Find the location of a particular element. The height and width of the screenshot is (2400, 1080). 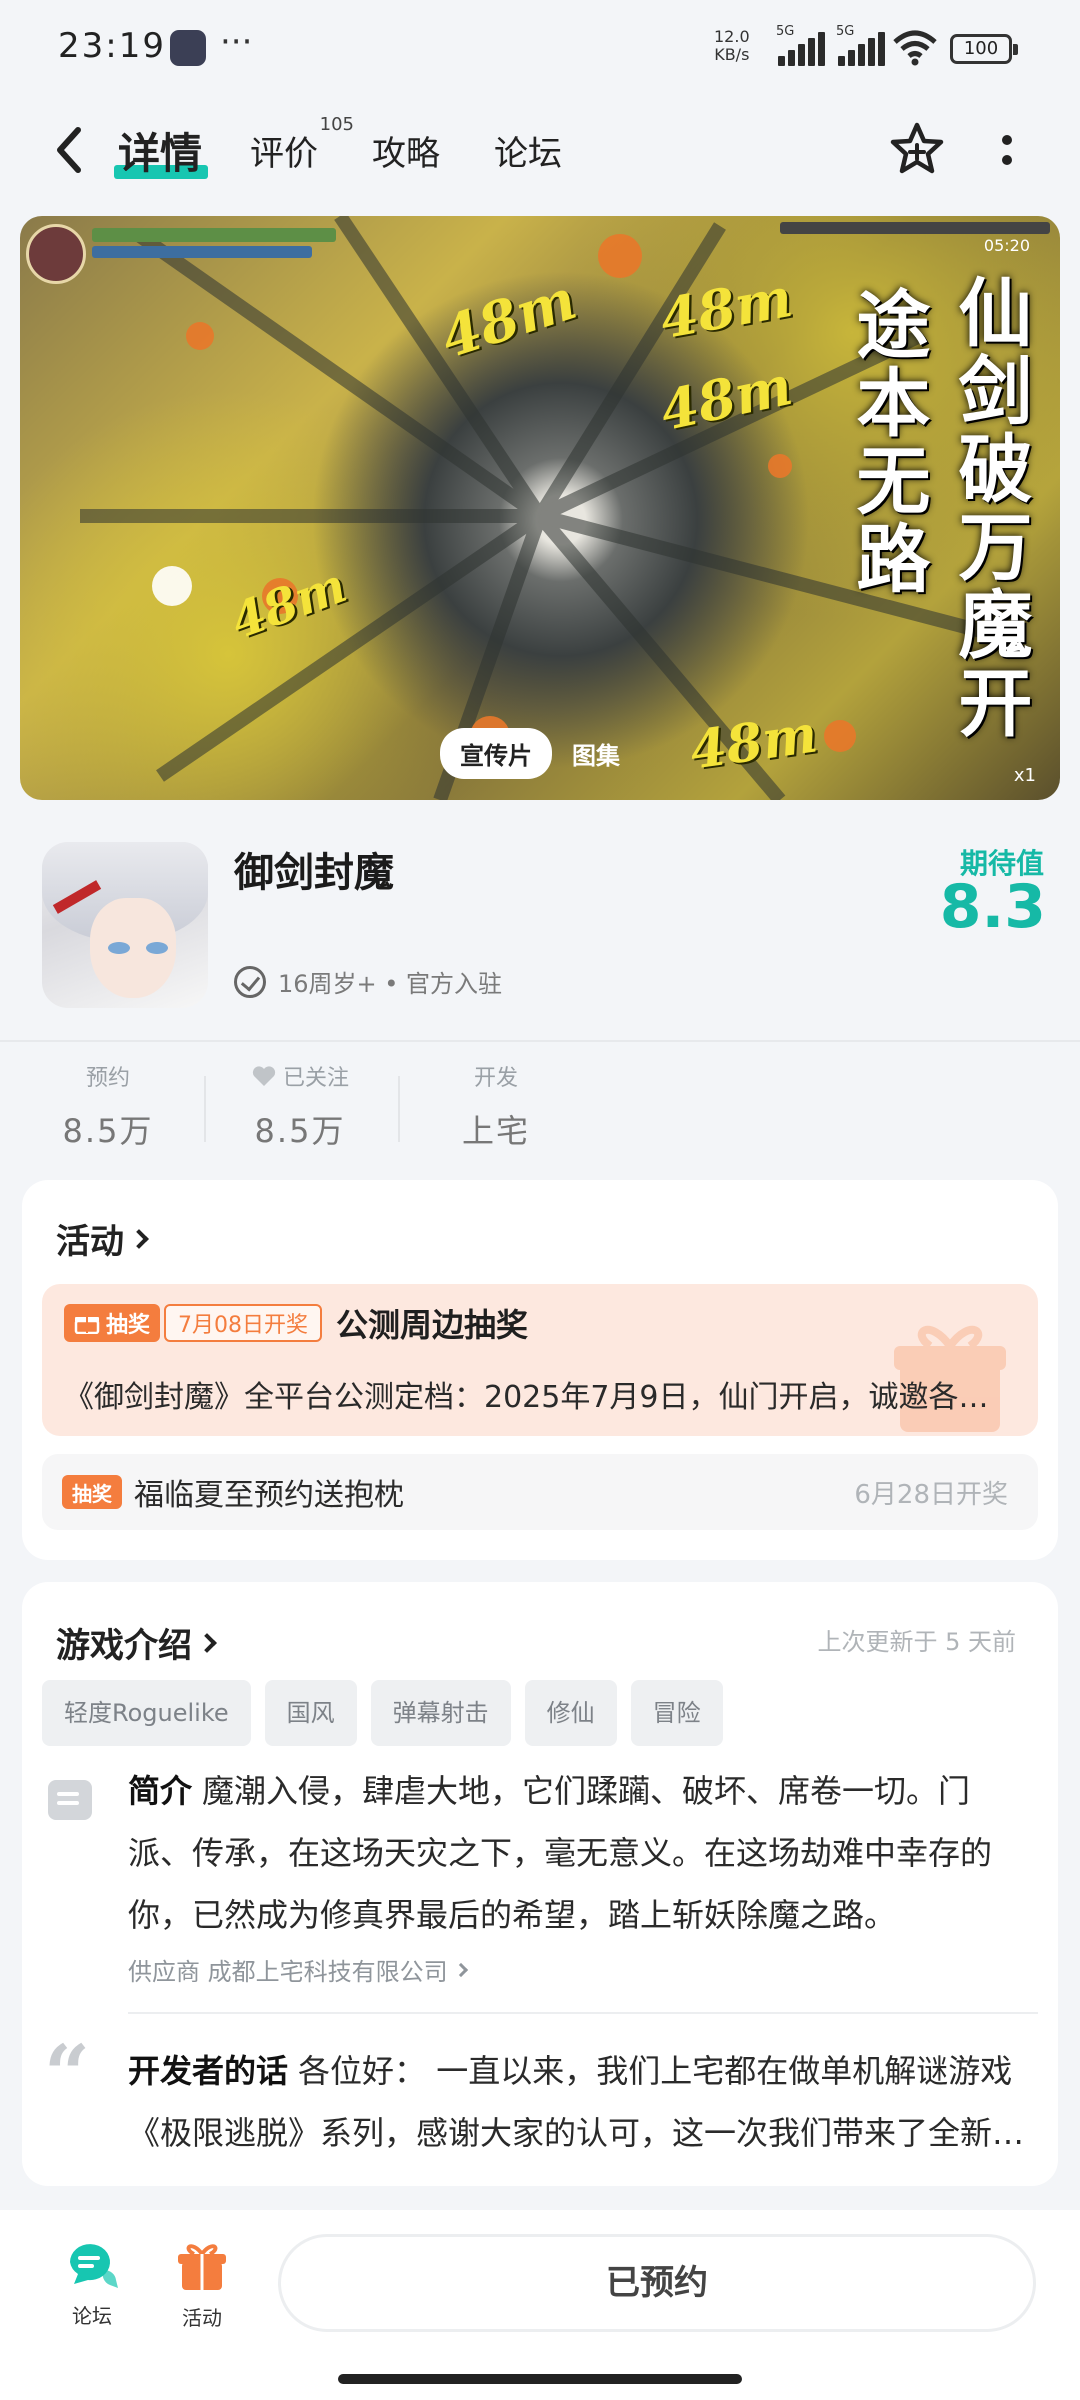

tab-details: 详情 is located at coordinates (161, 150).